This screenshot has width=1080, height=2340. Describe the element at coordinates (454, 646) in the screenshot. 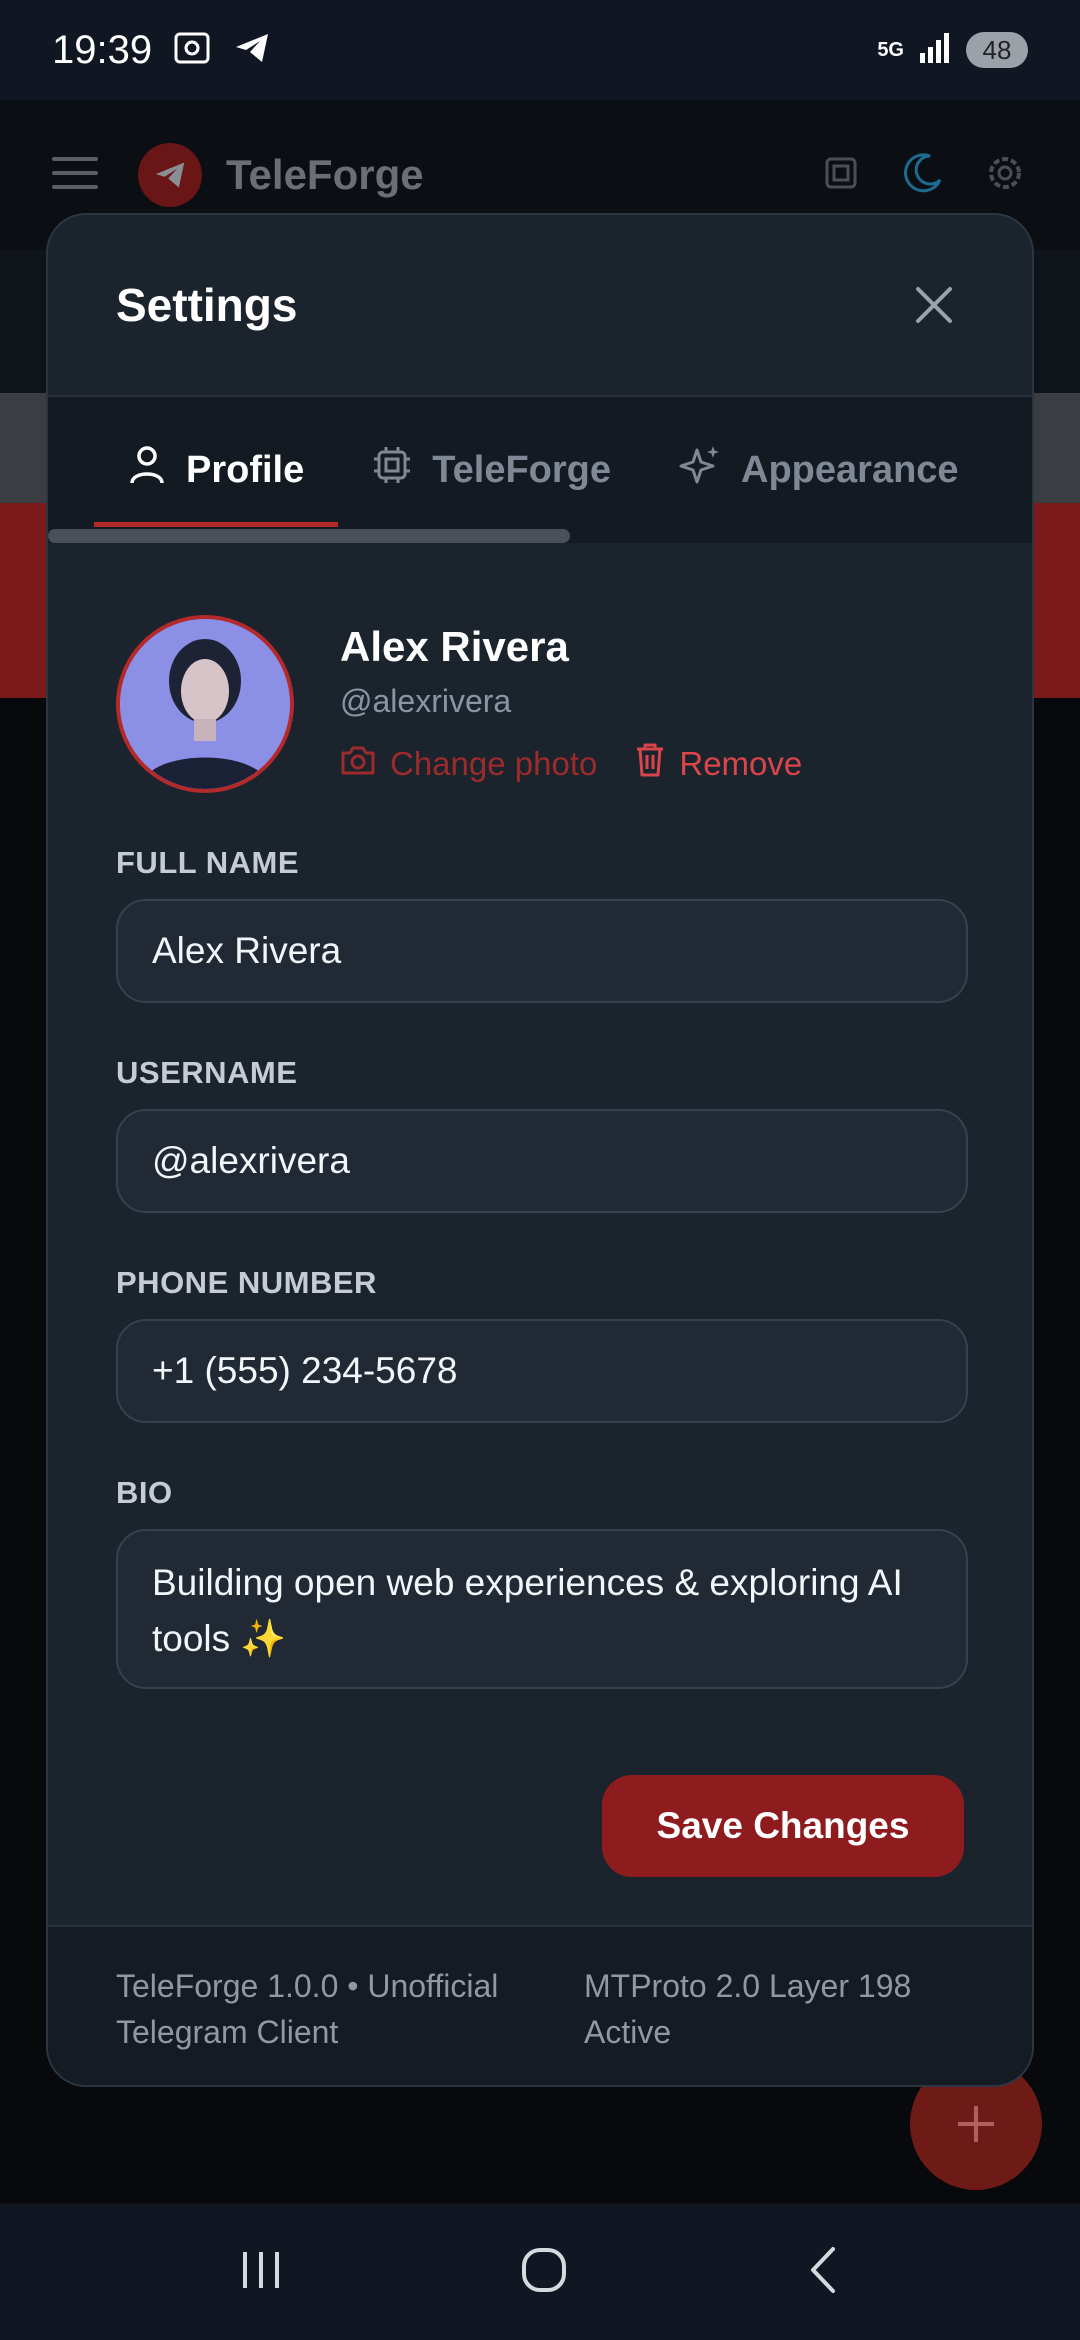

I see `profile-name: Alex Rivera` at that location.